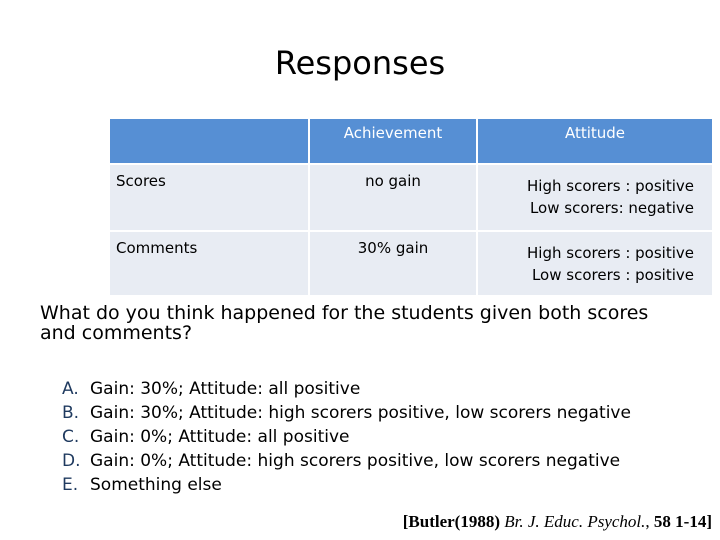 The image size is (720, 540). What do you see at coordinates (662, 521) in the screenshot?
I see `citation-volume: 58` at bounding box center [662, 521].